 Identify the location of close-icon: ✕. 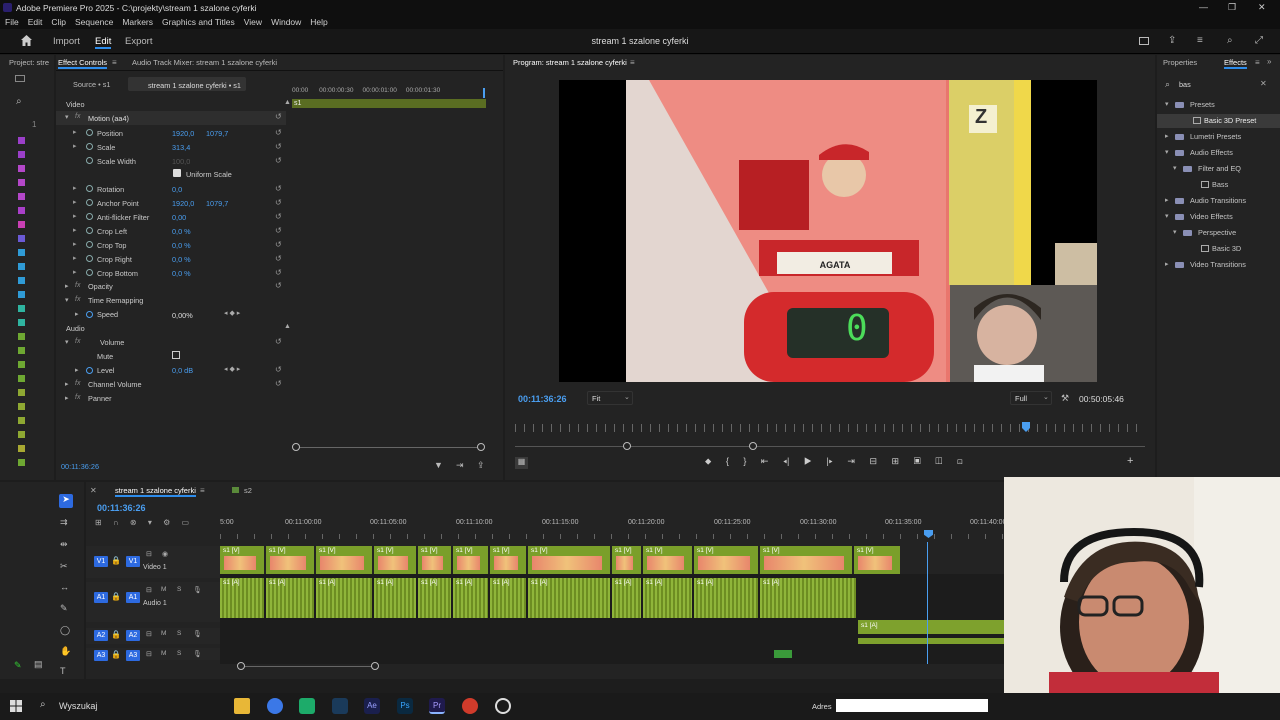
(1262, 7).